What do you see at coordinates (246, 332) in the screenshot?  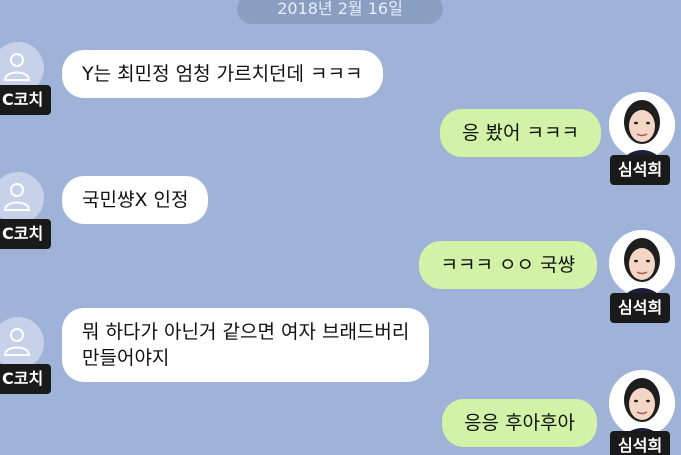 I see `message-line: 뭐 하다가 아닌거 같으면 여자 브래드버리` at bounding box center [246, 332].